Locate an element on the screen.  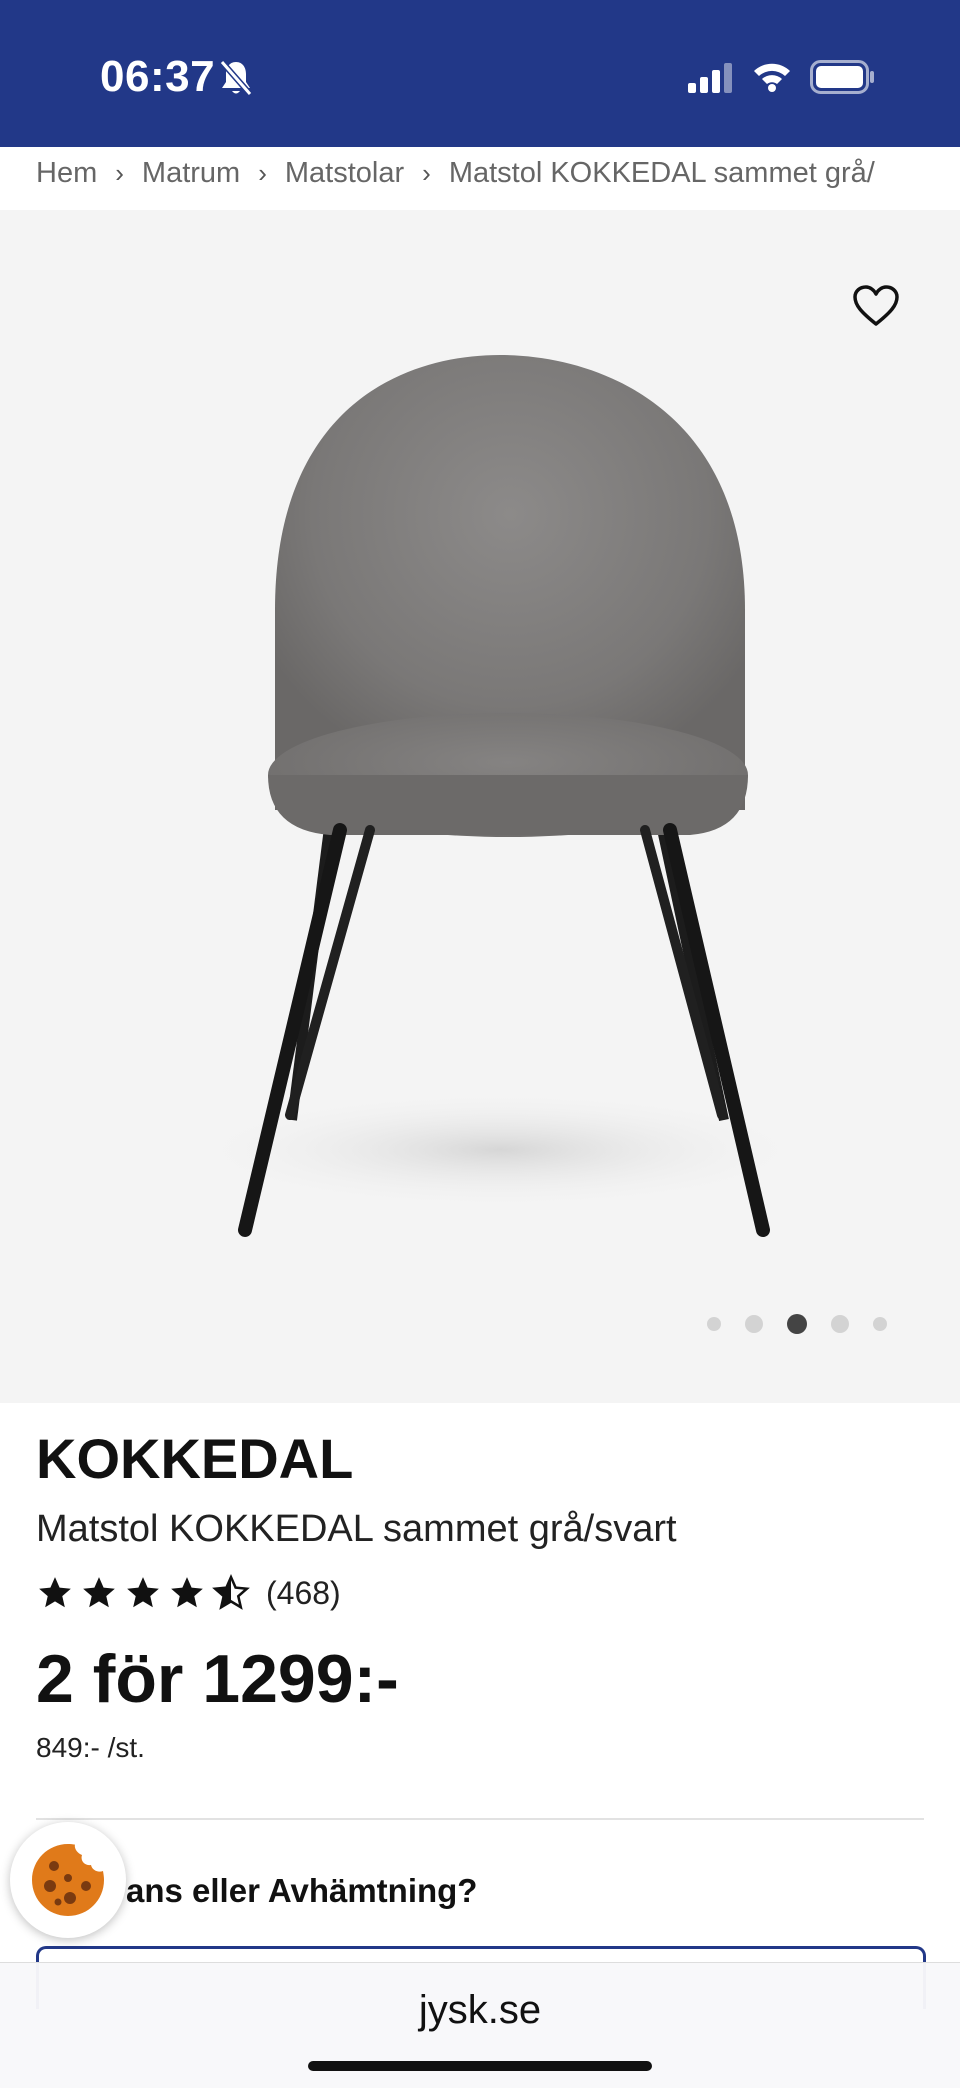
breadcrumb-home: Hem is located at coordinates (66, 173).